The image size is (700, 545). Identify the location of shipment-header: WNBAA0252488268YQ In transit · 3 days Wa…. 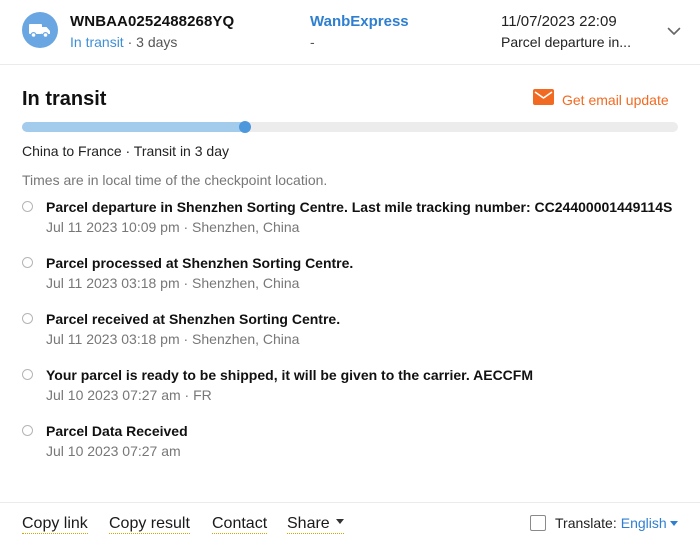
(350, 32).